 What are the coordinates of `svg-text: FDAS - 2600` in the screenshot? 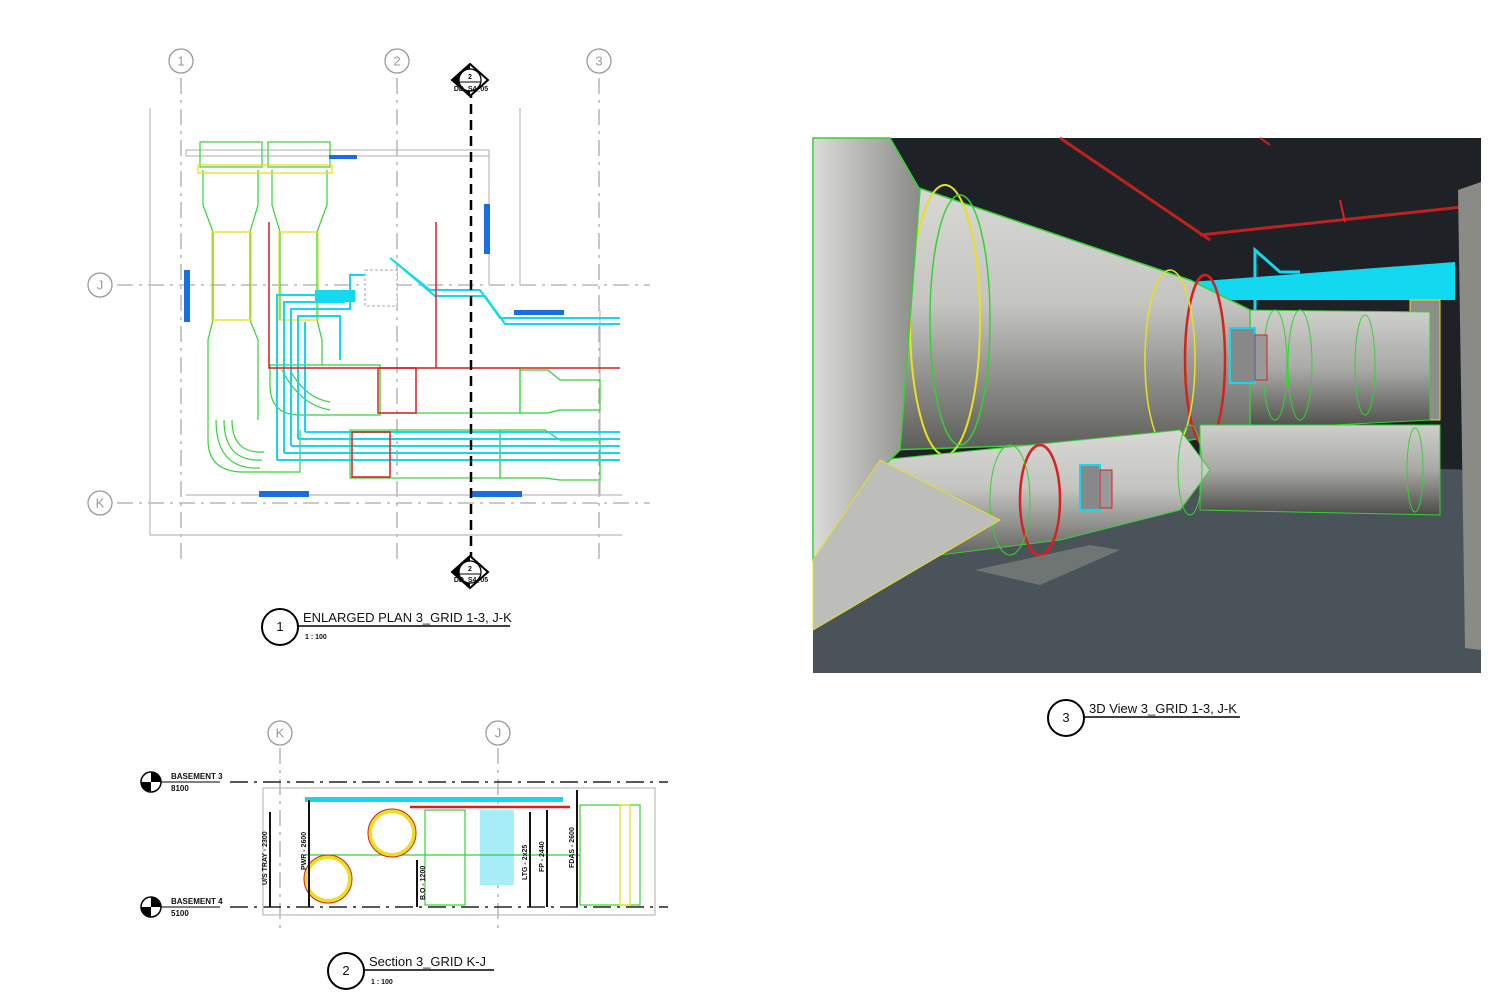 It's located at (572, 847).